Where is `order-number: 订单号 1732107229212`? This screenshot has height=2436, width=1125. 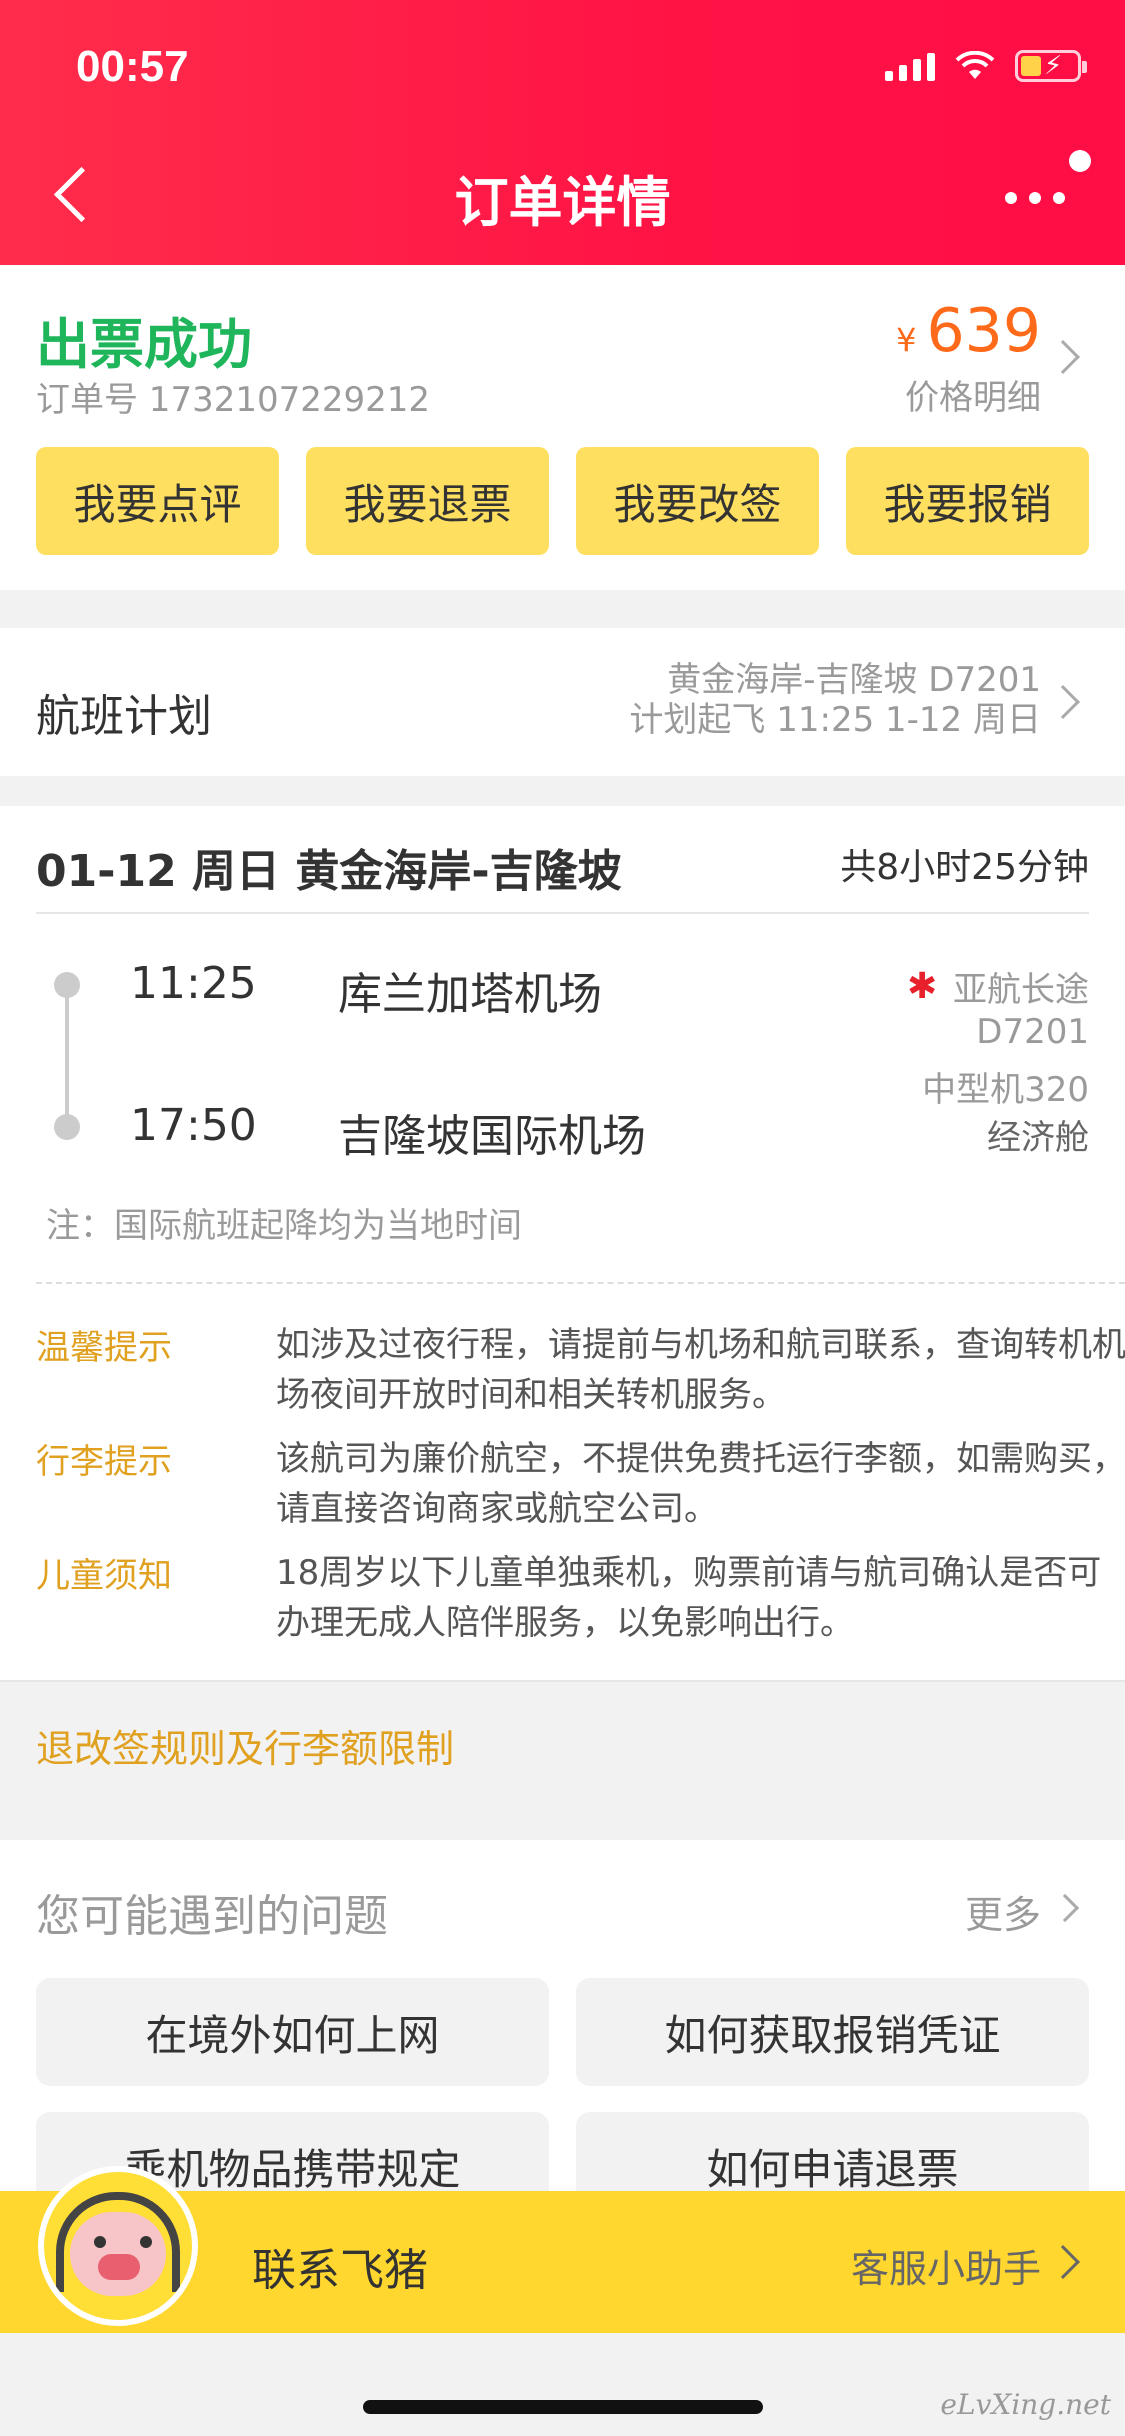 order-number: 订单号 1732107229212 is located at coordinates (233, 400).